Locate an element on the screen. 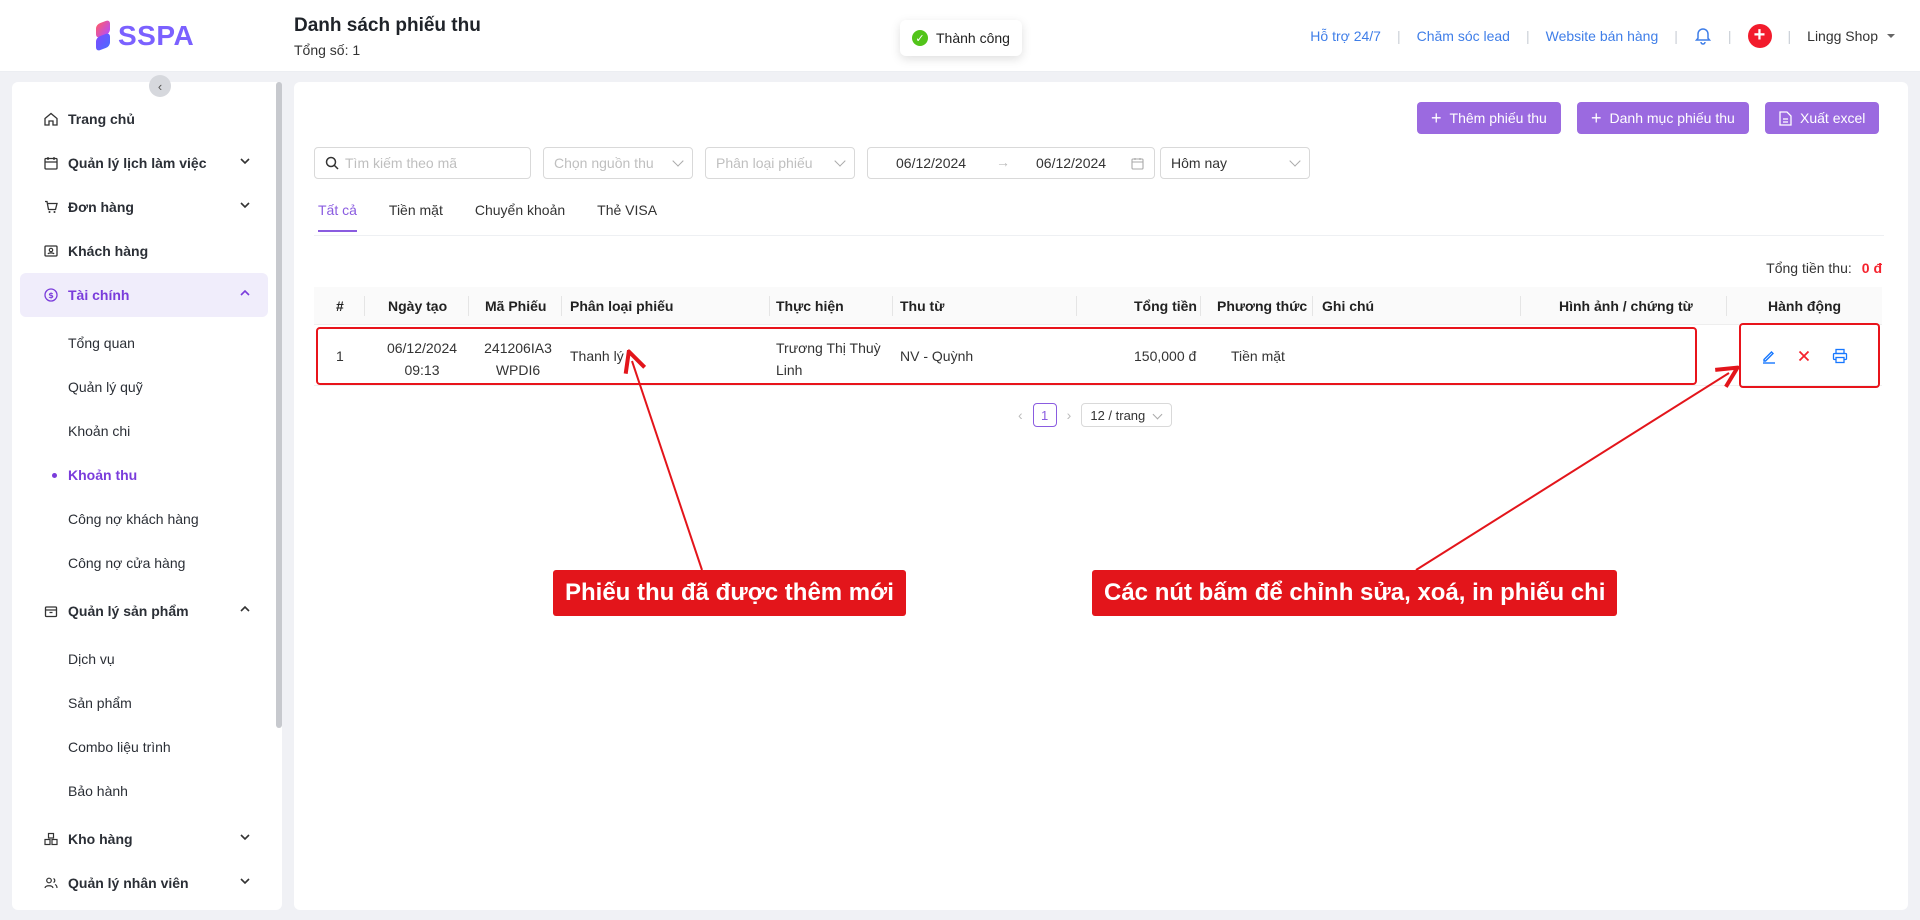 The width and height of the screenshot is (1920, 920). sidebar-subitem-customer-debt: Công nợ khách hàng is located at coordinates (144, 519).